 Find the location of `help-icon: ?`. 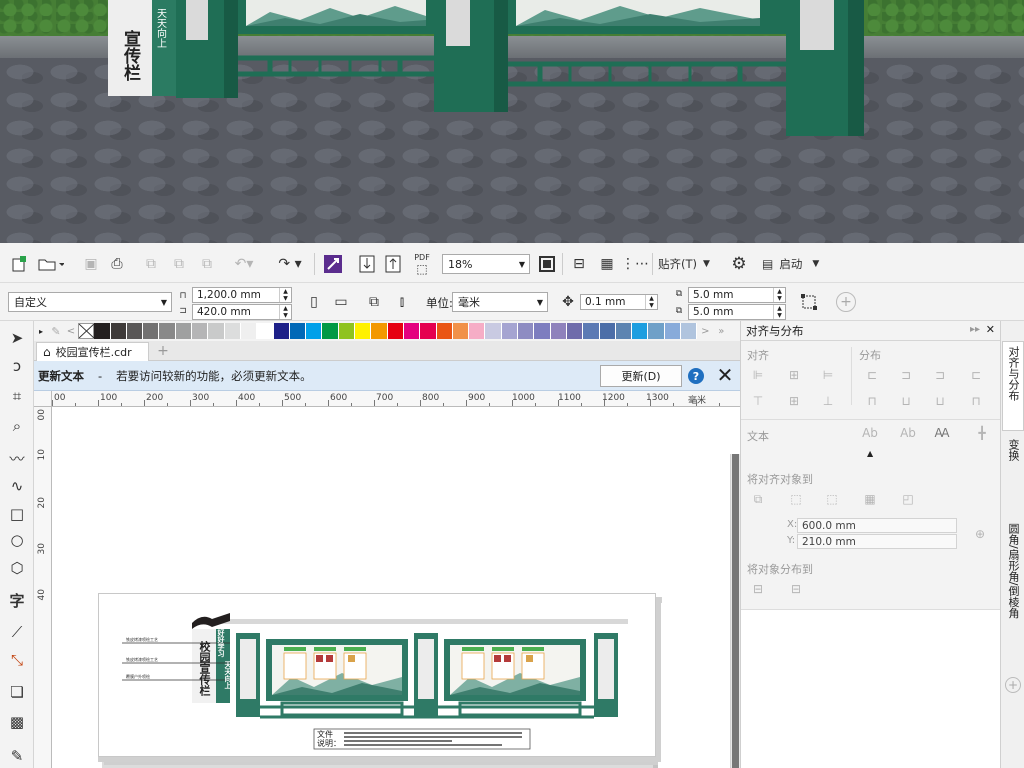

help-icon: ? is located at coordinates (696, 376).